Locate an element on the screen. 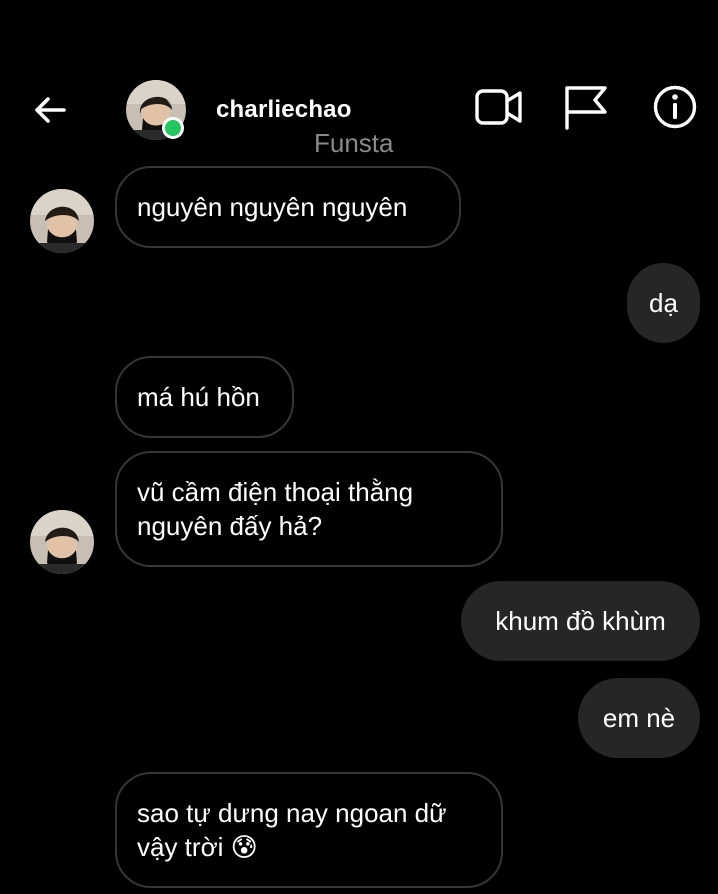  flag-icon is located at coordinates (586, 108).